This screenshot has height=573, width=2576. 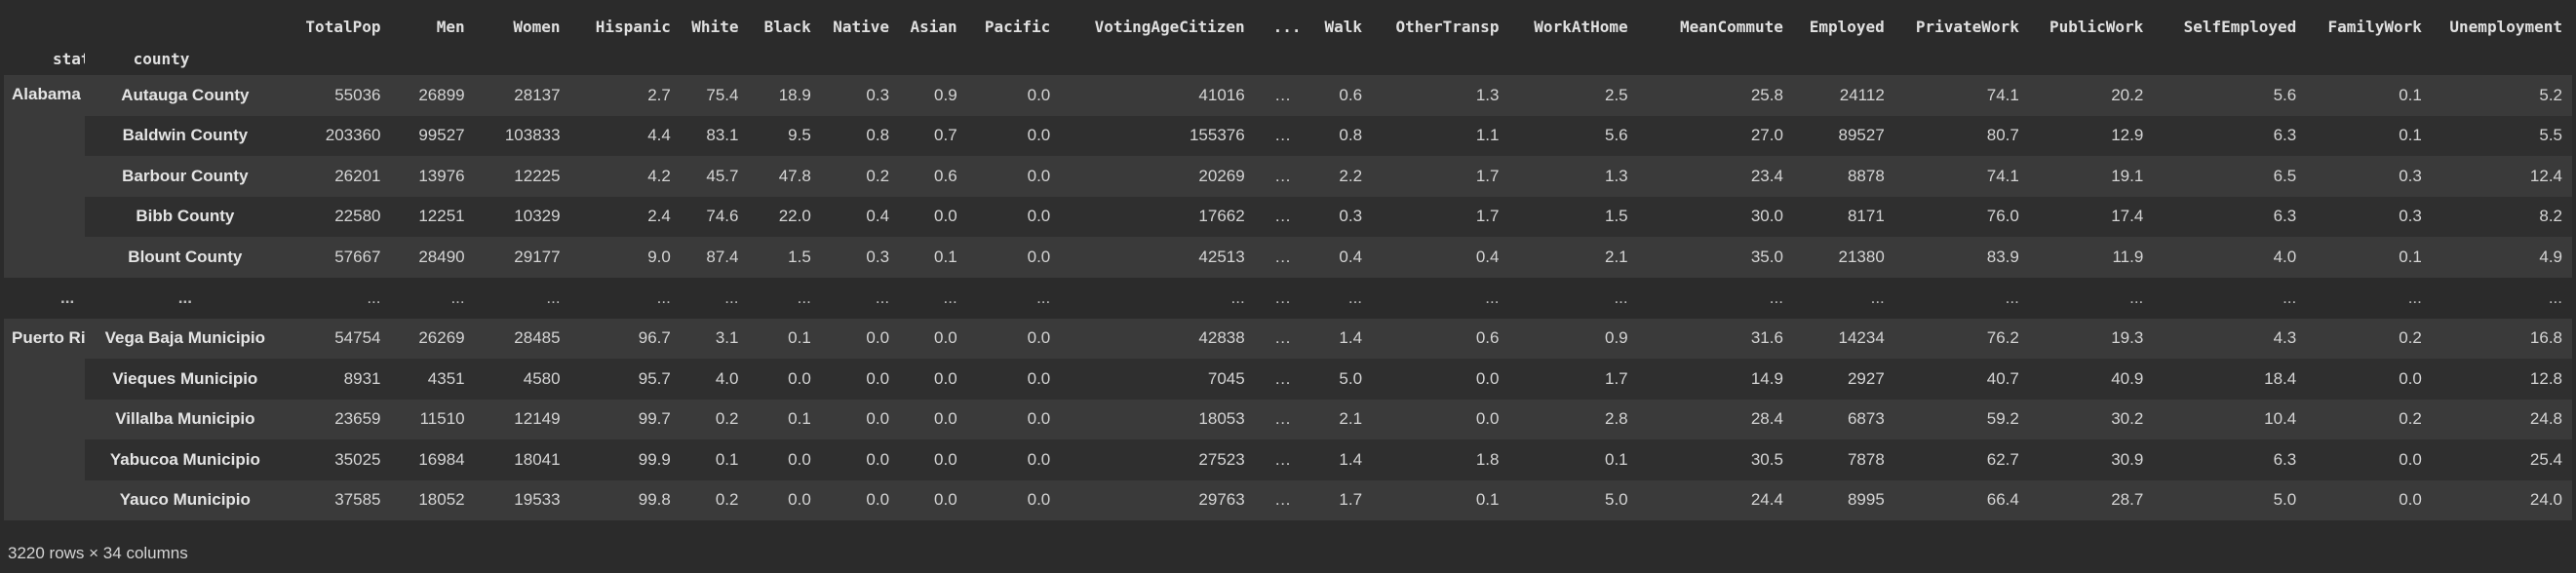 I want to click on table-cell: 0.8, so click(x=1341, y=135).